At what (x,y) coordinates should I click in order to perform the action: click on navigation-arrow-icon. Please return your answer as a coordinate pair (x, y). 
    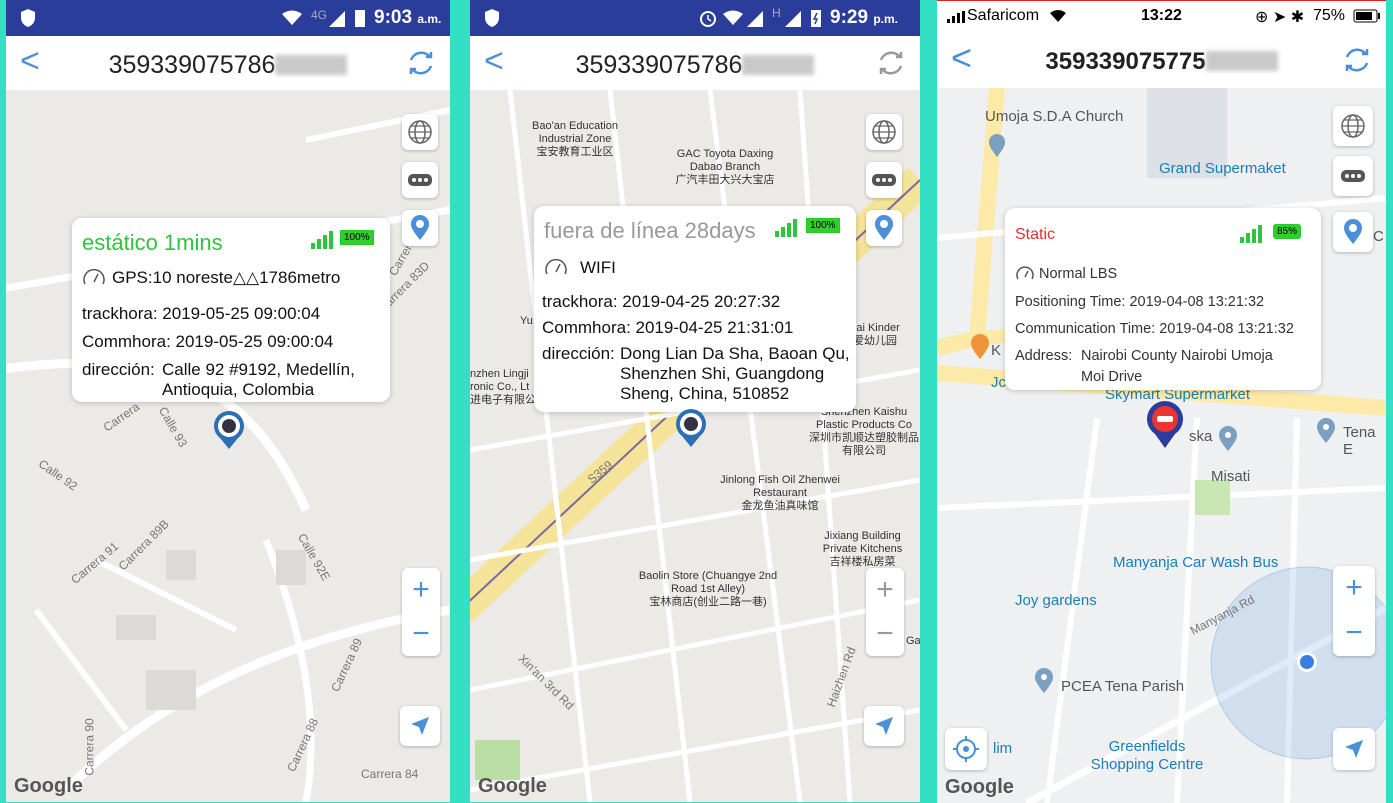
    Looking at the image, I should click on (420, 726).